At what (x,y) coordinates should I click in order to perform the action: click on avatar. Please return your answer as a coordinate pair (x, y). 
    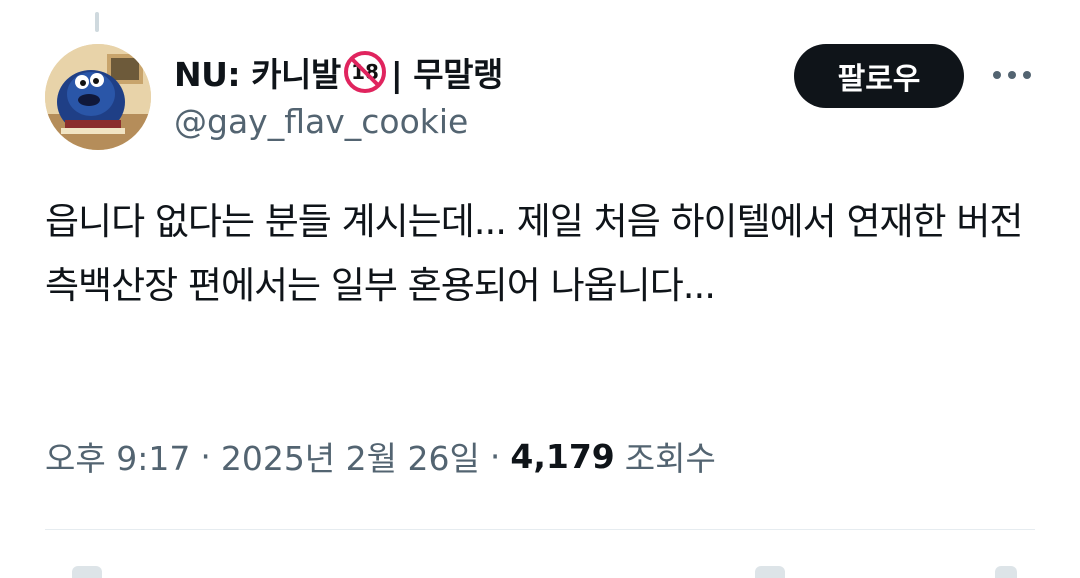
    Looking at the image, I should click on (98, 97).